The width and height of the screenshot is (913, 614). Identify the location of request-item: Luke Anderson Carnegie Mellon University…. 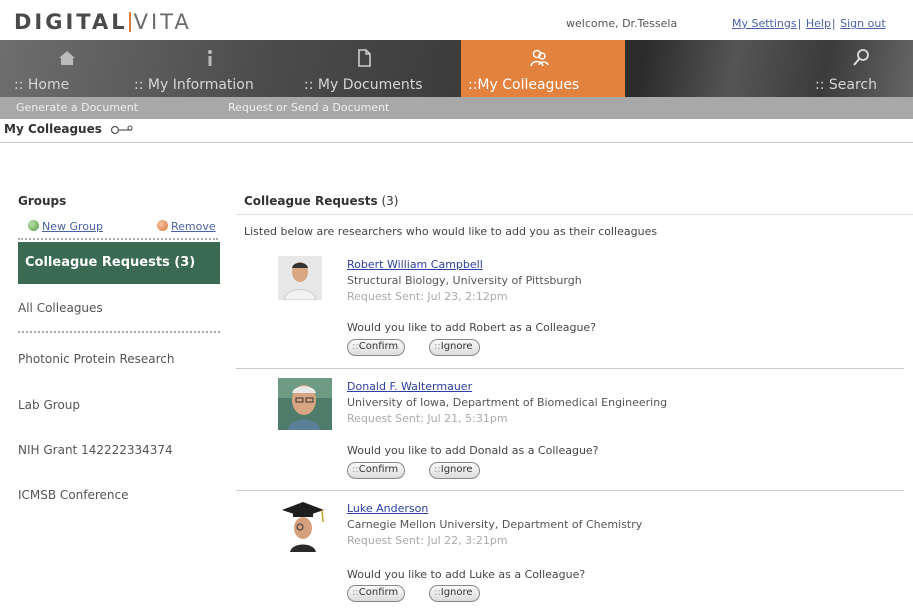
(574, 555).